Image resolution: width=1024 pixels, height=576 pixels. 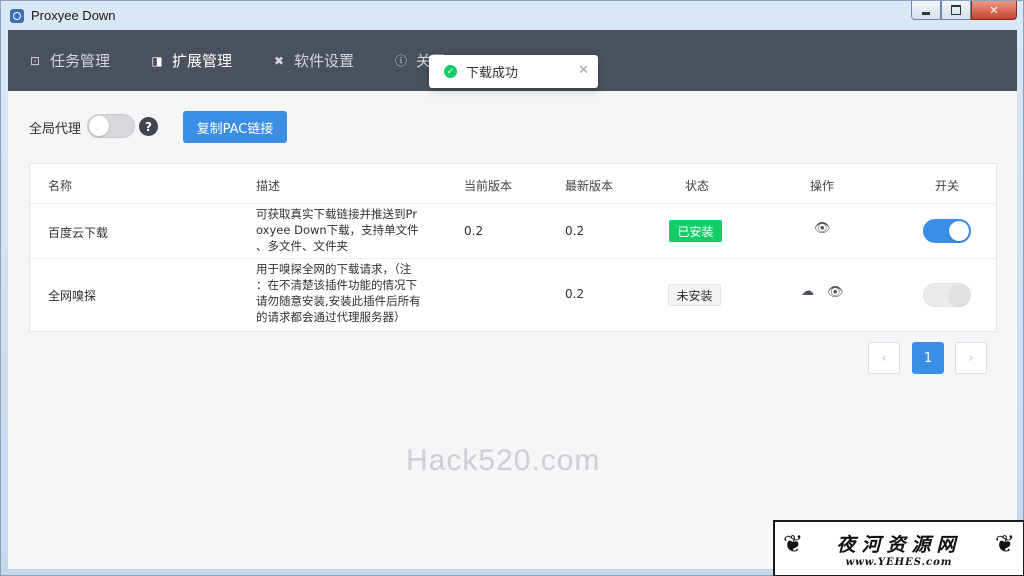 What do you see at coordinates (302, 246) in the screenshot?
I see `description-line: 、多文件、文件夹` at bounding box center [302, 246].